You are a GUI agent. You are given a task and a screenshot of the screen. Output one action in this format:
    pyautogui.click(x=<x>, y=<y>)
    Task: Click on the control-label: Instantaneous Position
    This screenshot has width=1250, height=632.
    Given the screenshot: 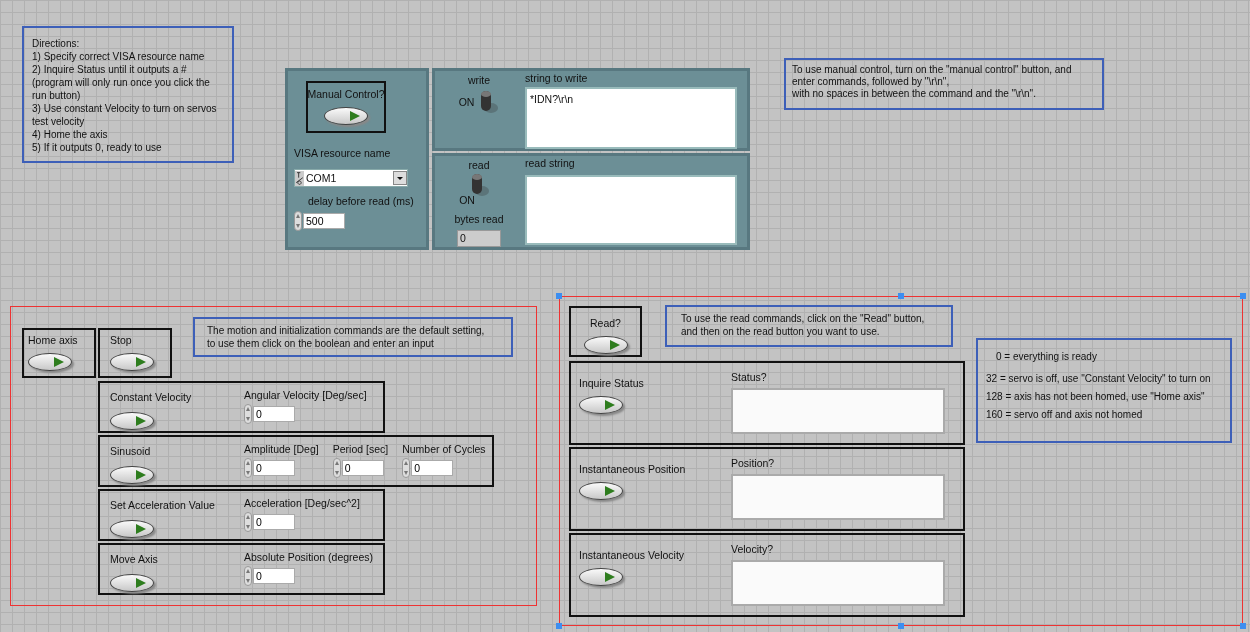 What is the action you would take?
    pyautogui.click(x=633, y=469)
    